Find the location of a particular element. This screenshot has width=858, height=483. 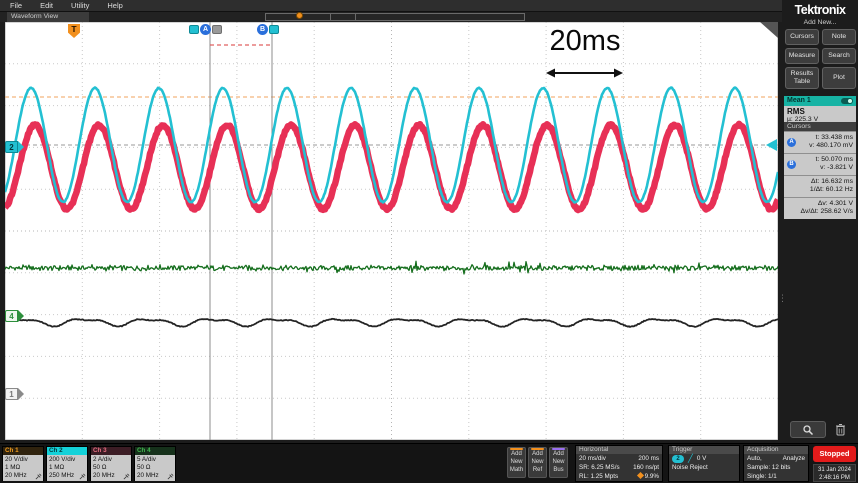

horizontal-scale: 20 ms/div is located at coordinates (592, 458).